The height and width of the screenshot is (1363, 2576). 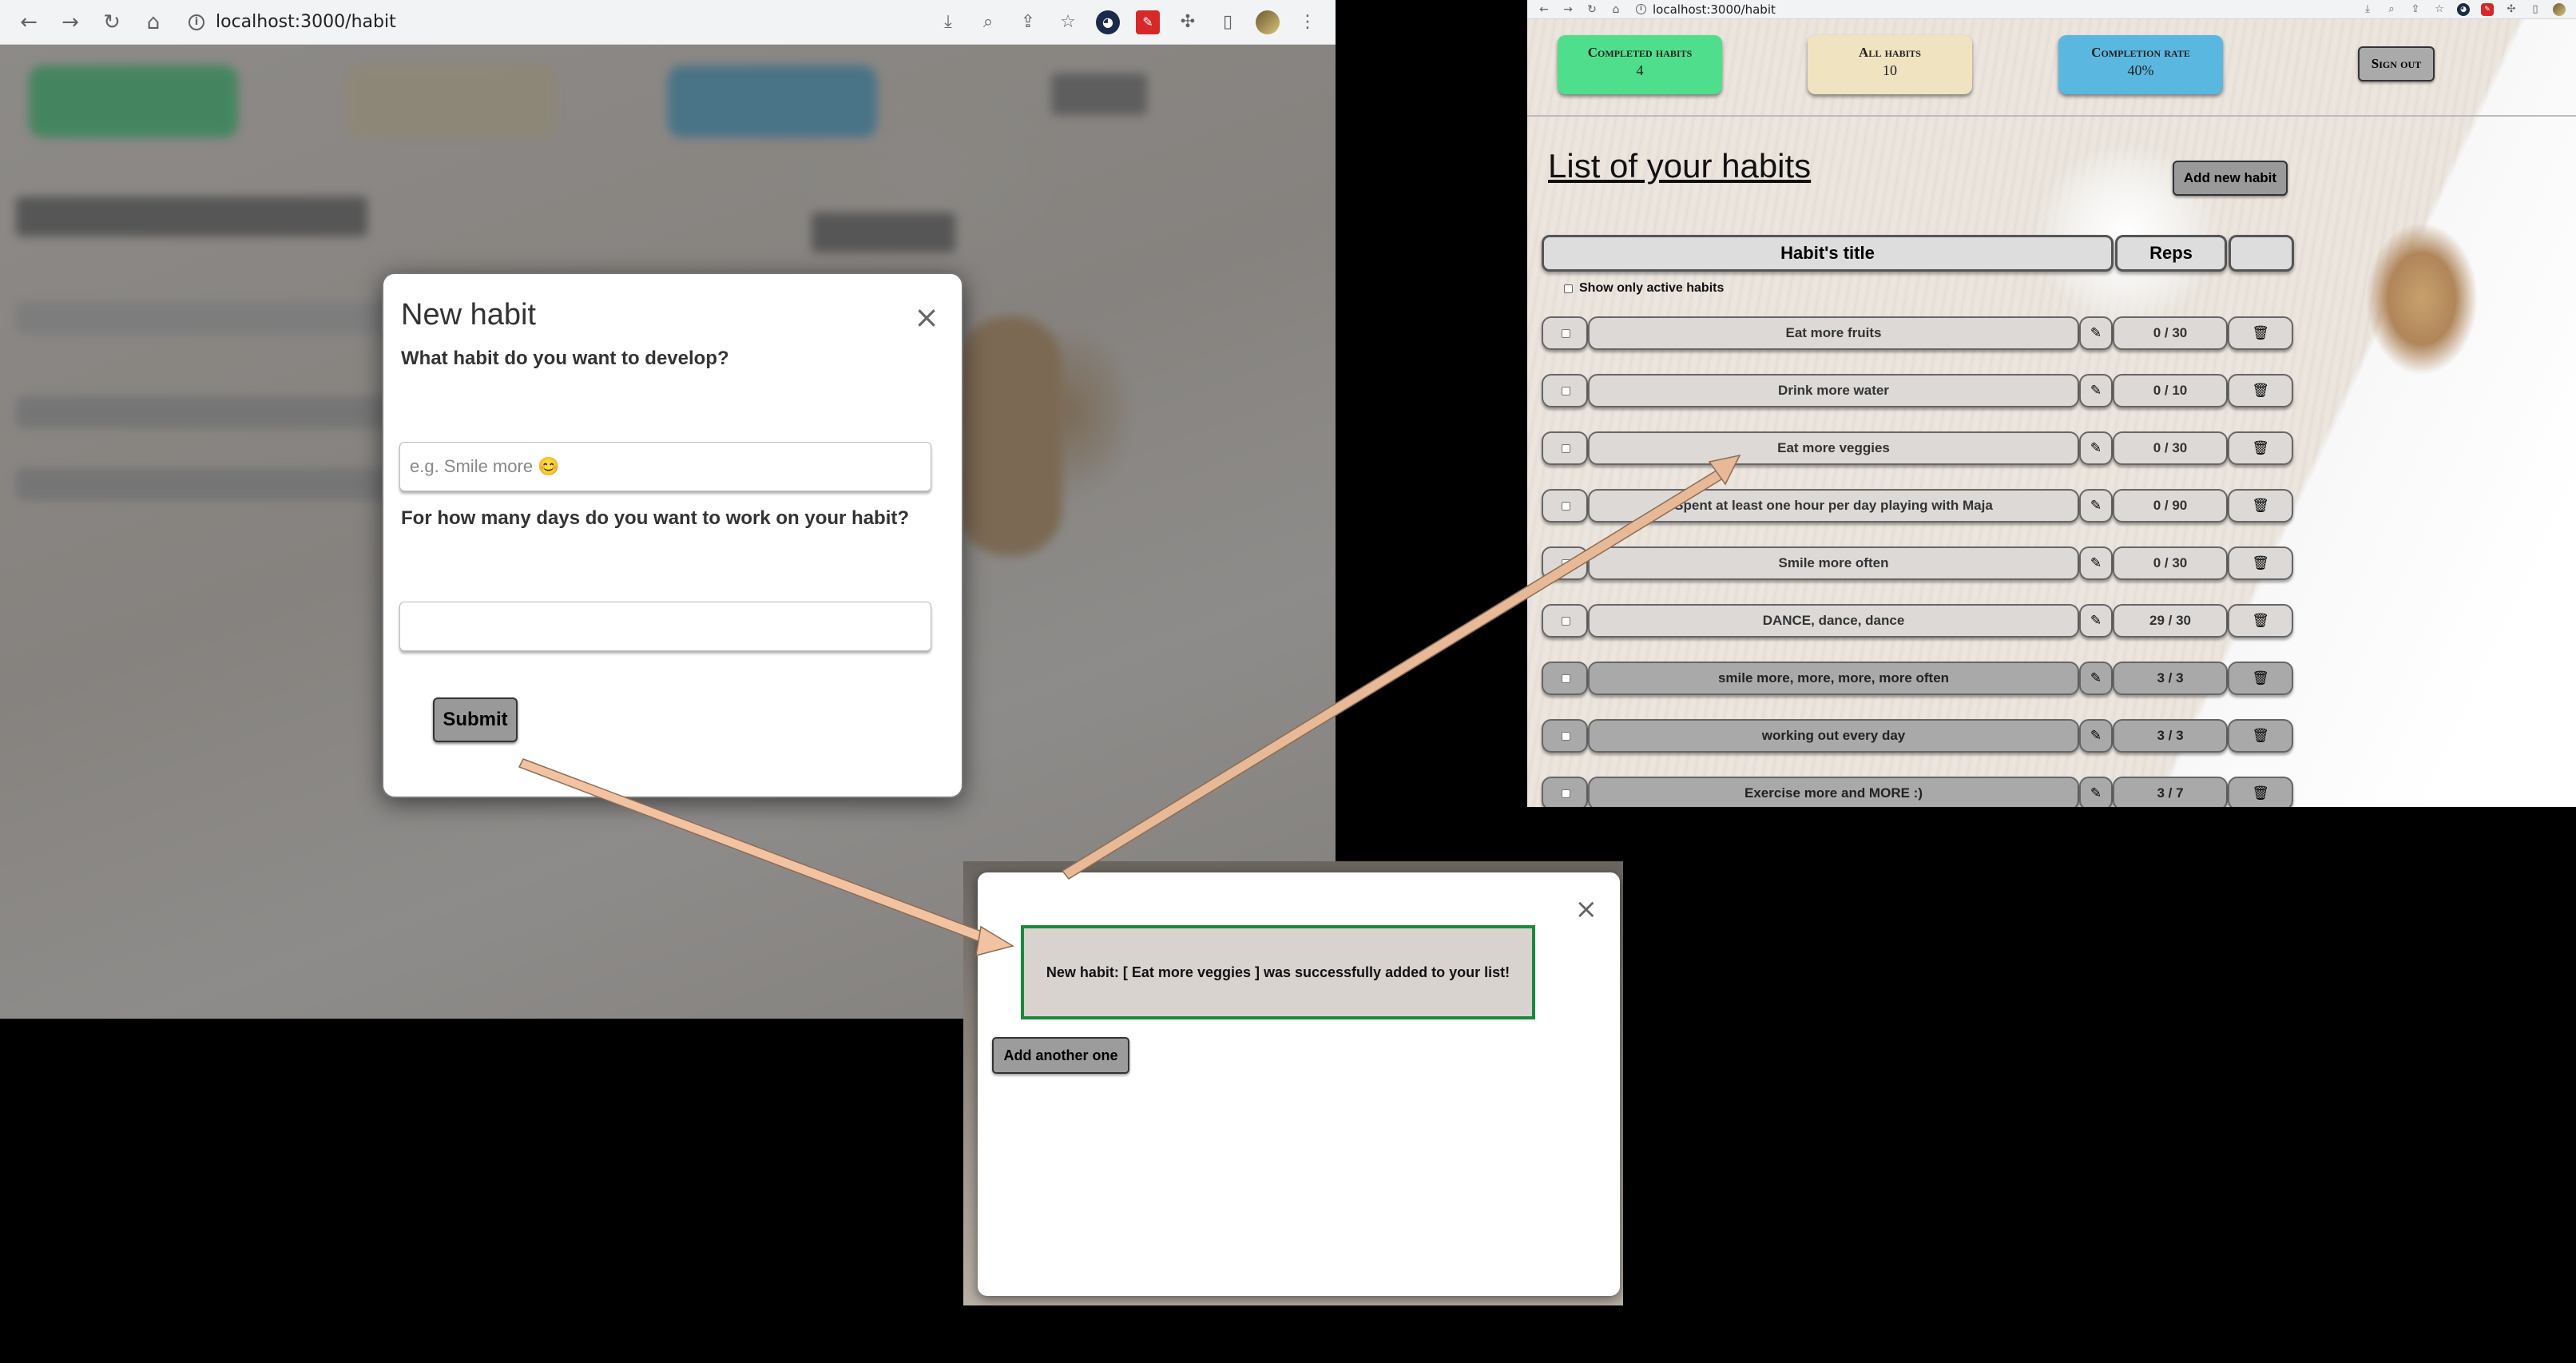 I want to click on habit-reps: 0 / 10, so click(x=2170, y=390).